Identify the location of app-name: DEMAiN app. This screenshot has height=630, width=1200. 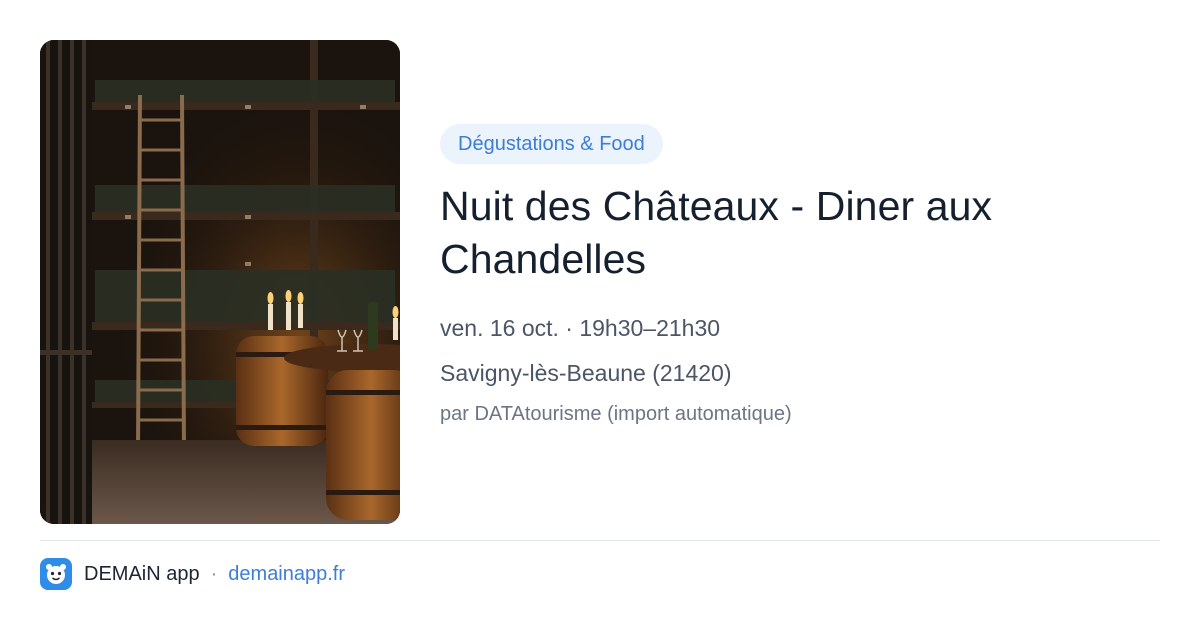
(142, 573).